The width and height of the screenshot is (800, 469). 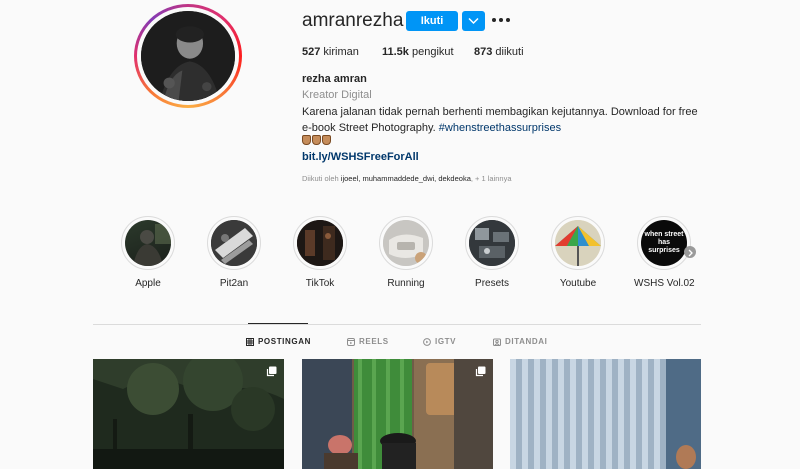 I want to click on highlight-label: TikTok, so click(x=320, y=283).